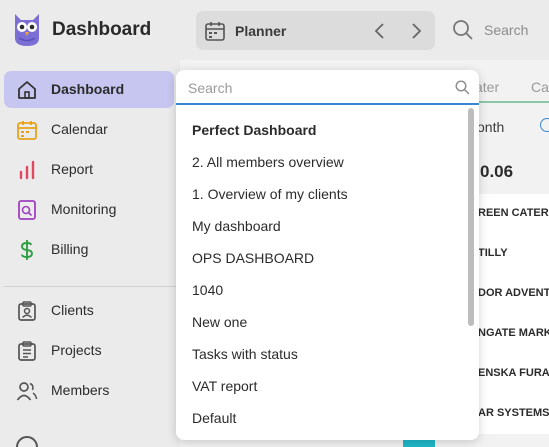 Image resolution: width=549 pixels, height=447 pixels. I want to click on sidebar-item-label: Projects, so click(76, 350).